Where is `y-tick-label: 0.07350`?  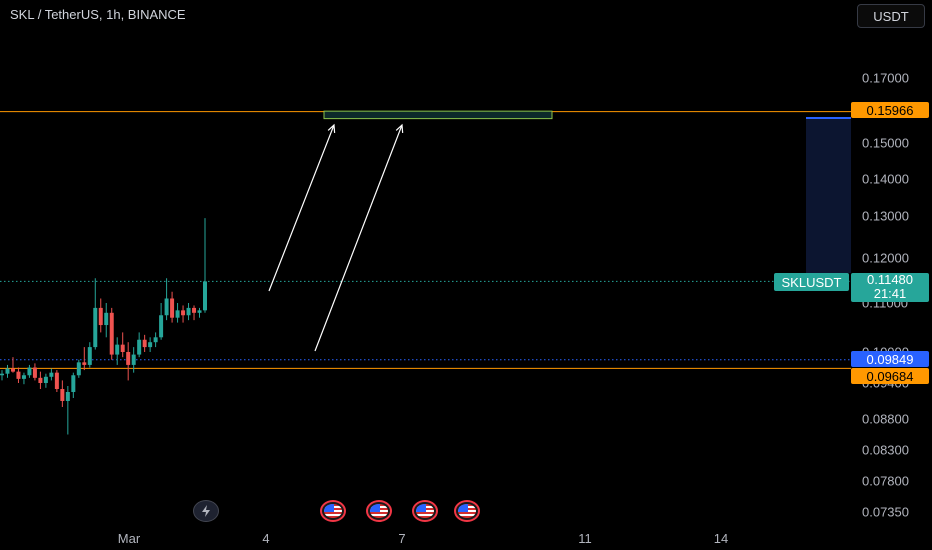
y-tick-label: 0.07350 is located at coordinates (885, 512).